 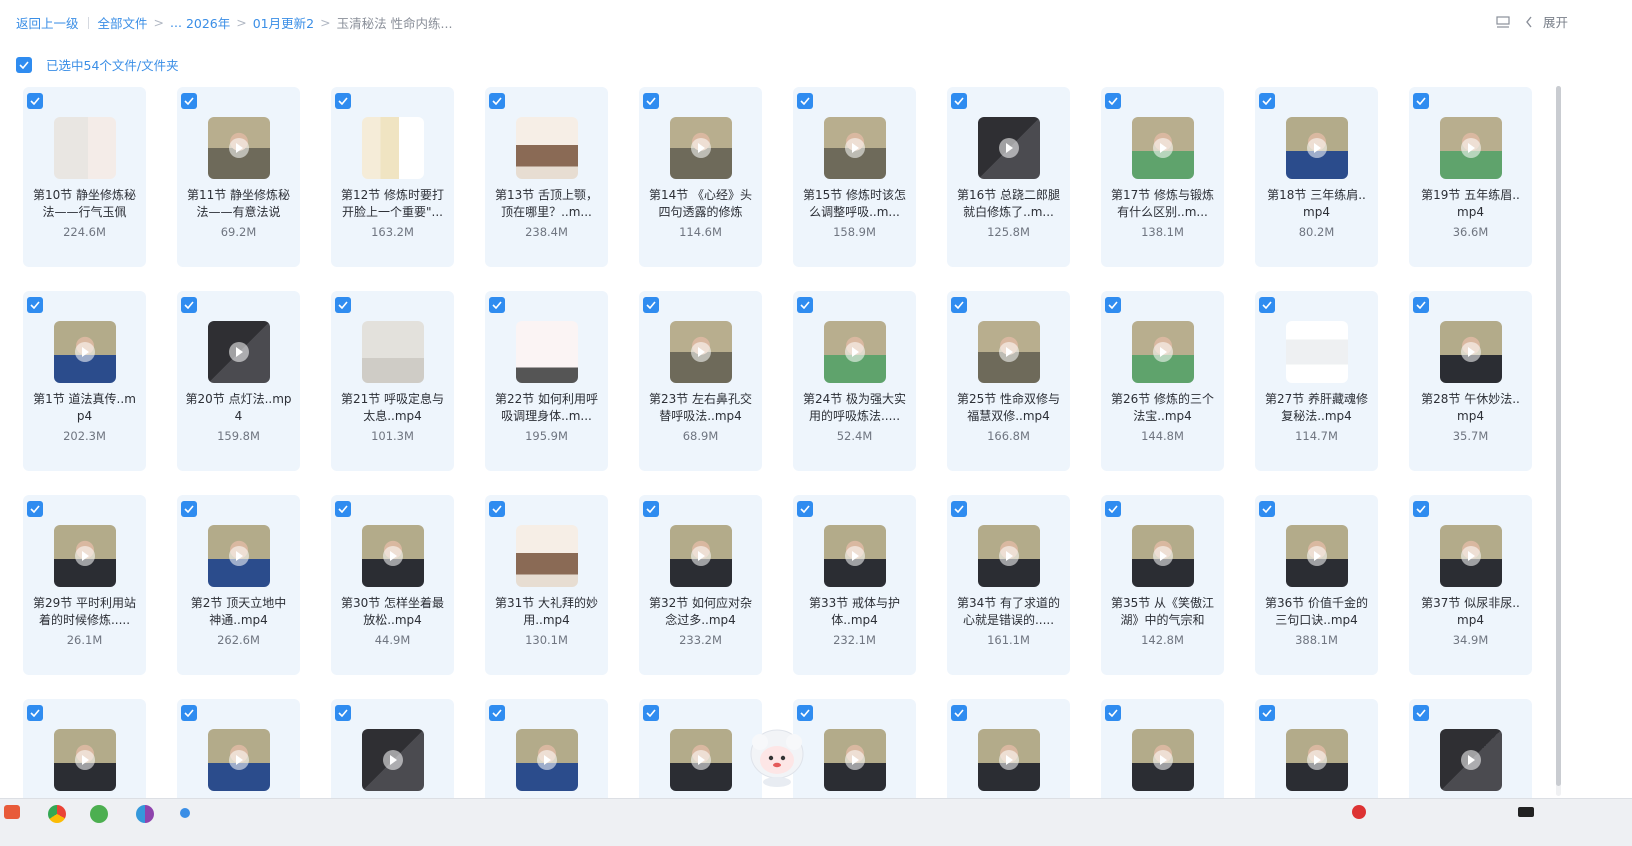 I want to click on select-all-checkbox, so click(x=24, y=64).